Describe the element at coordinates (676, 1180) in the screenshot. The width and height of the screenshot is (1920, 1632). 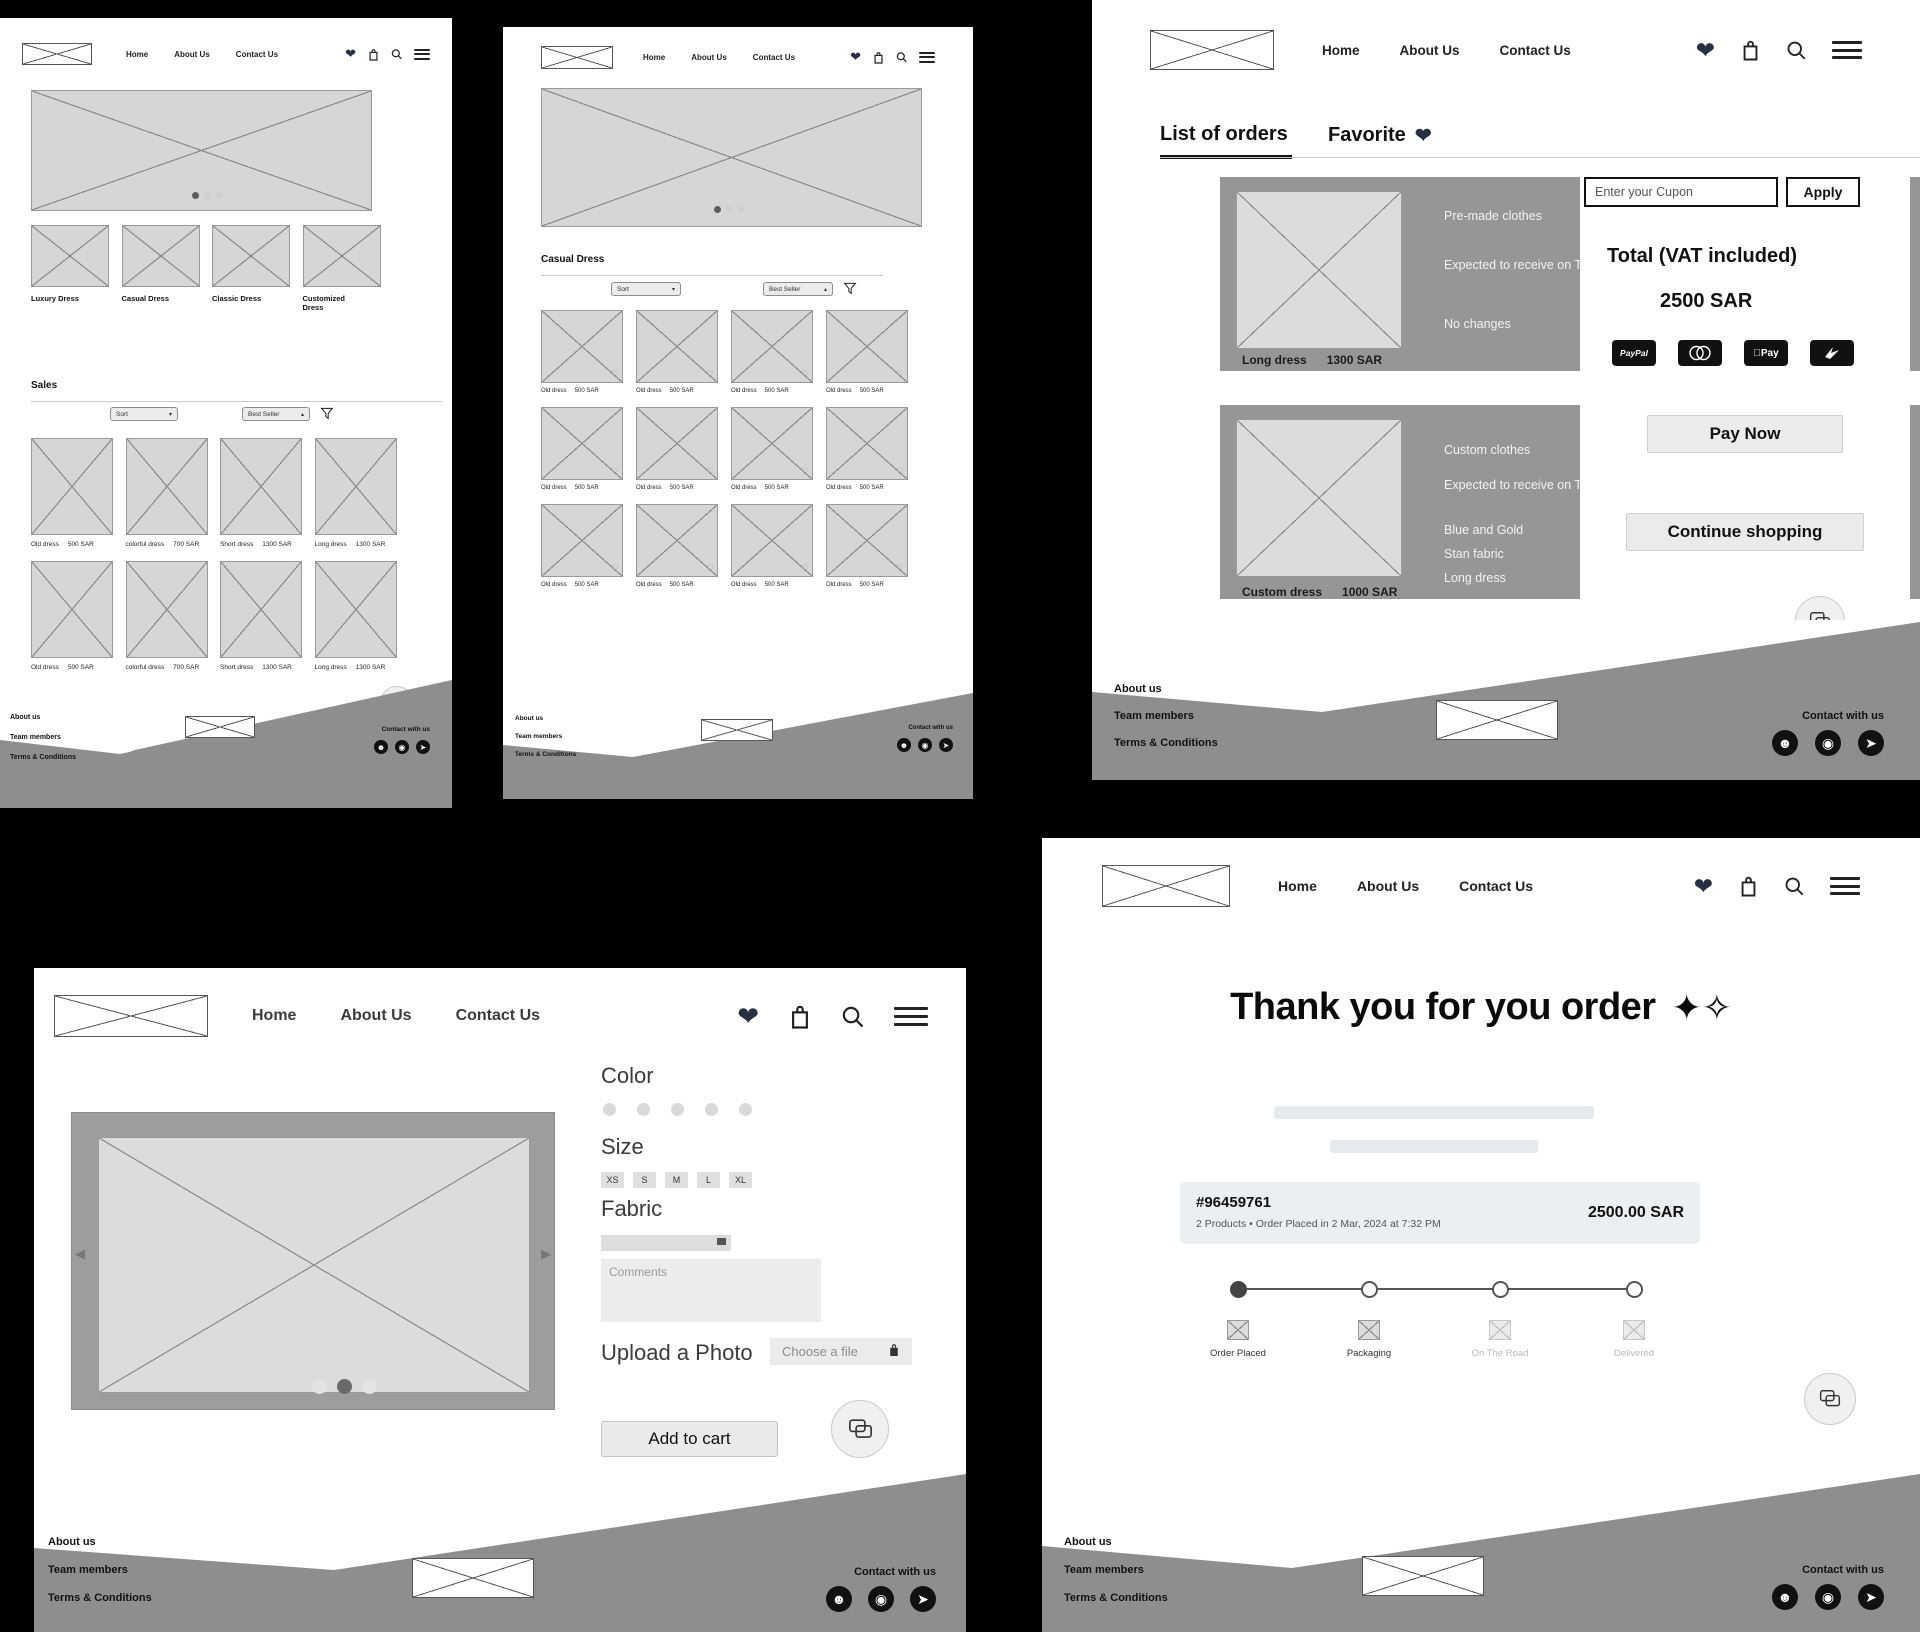
I see `size-option: M` at that location.